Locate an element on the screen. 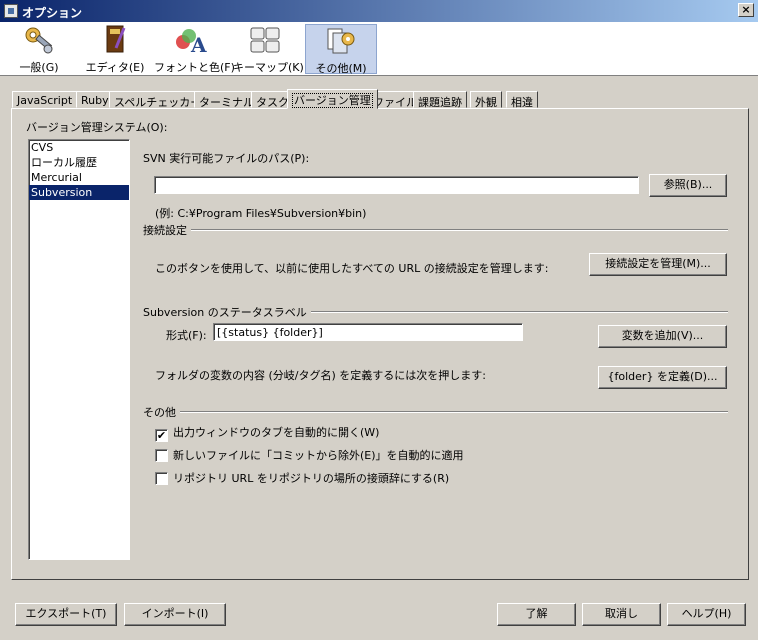 The image size is (758, 640). connection-section-header: 接続設定 is located at coordinates (435, 230).